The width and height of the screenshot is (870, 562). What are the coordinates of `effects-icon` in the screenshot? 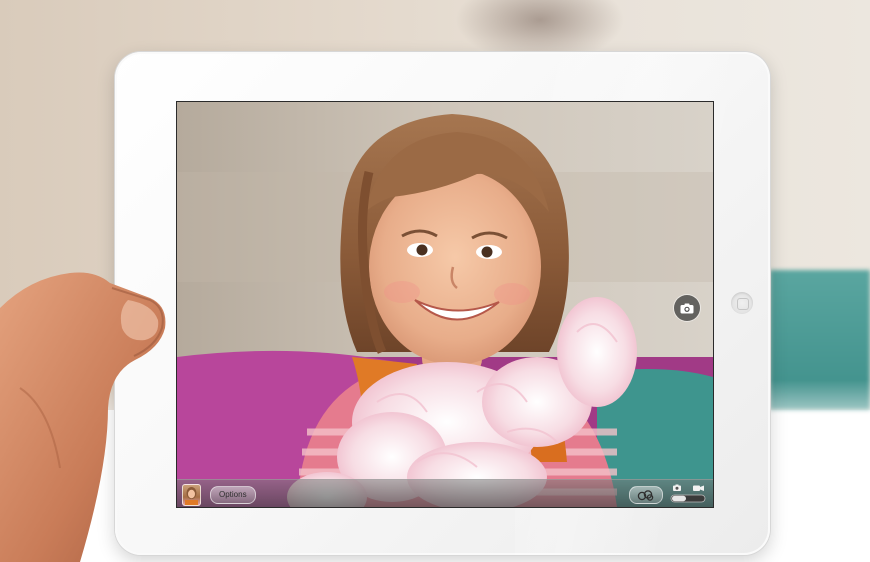 It's located at (645, 495).